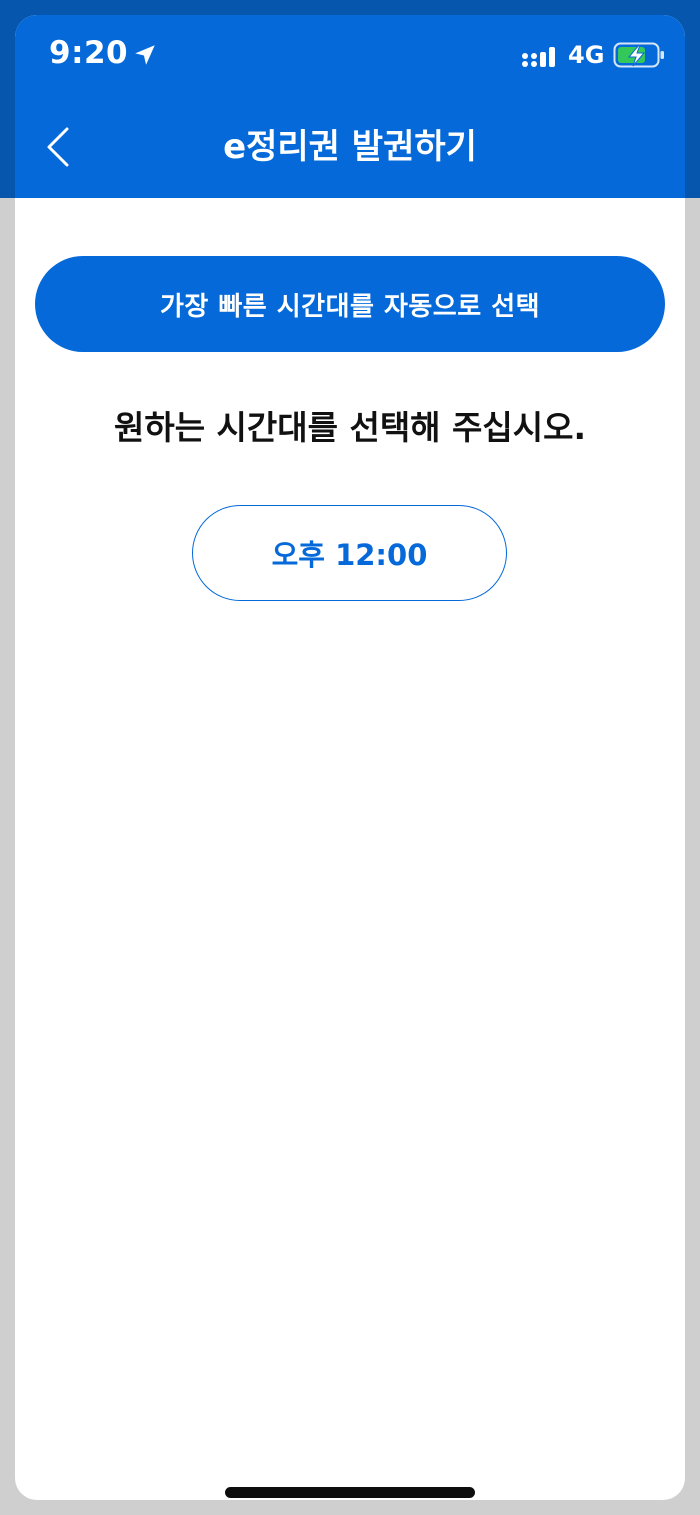 The width and height of the screenshot is (700, 1515). Describe the element at coordinates (586, 55) in the screenshot. I see `network-label: 4G` at that location.